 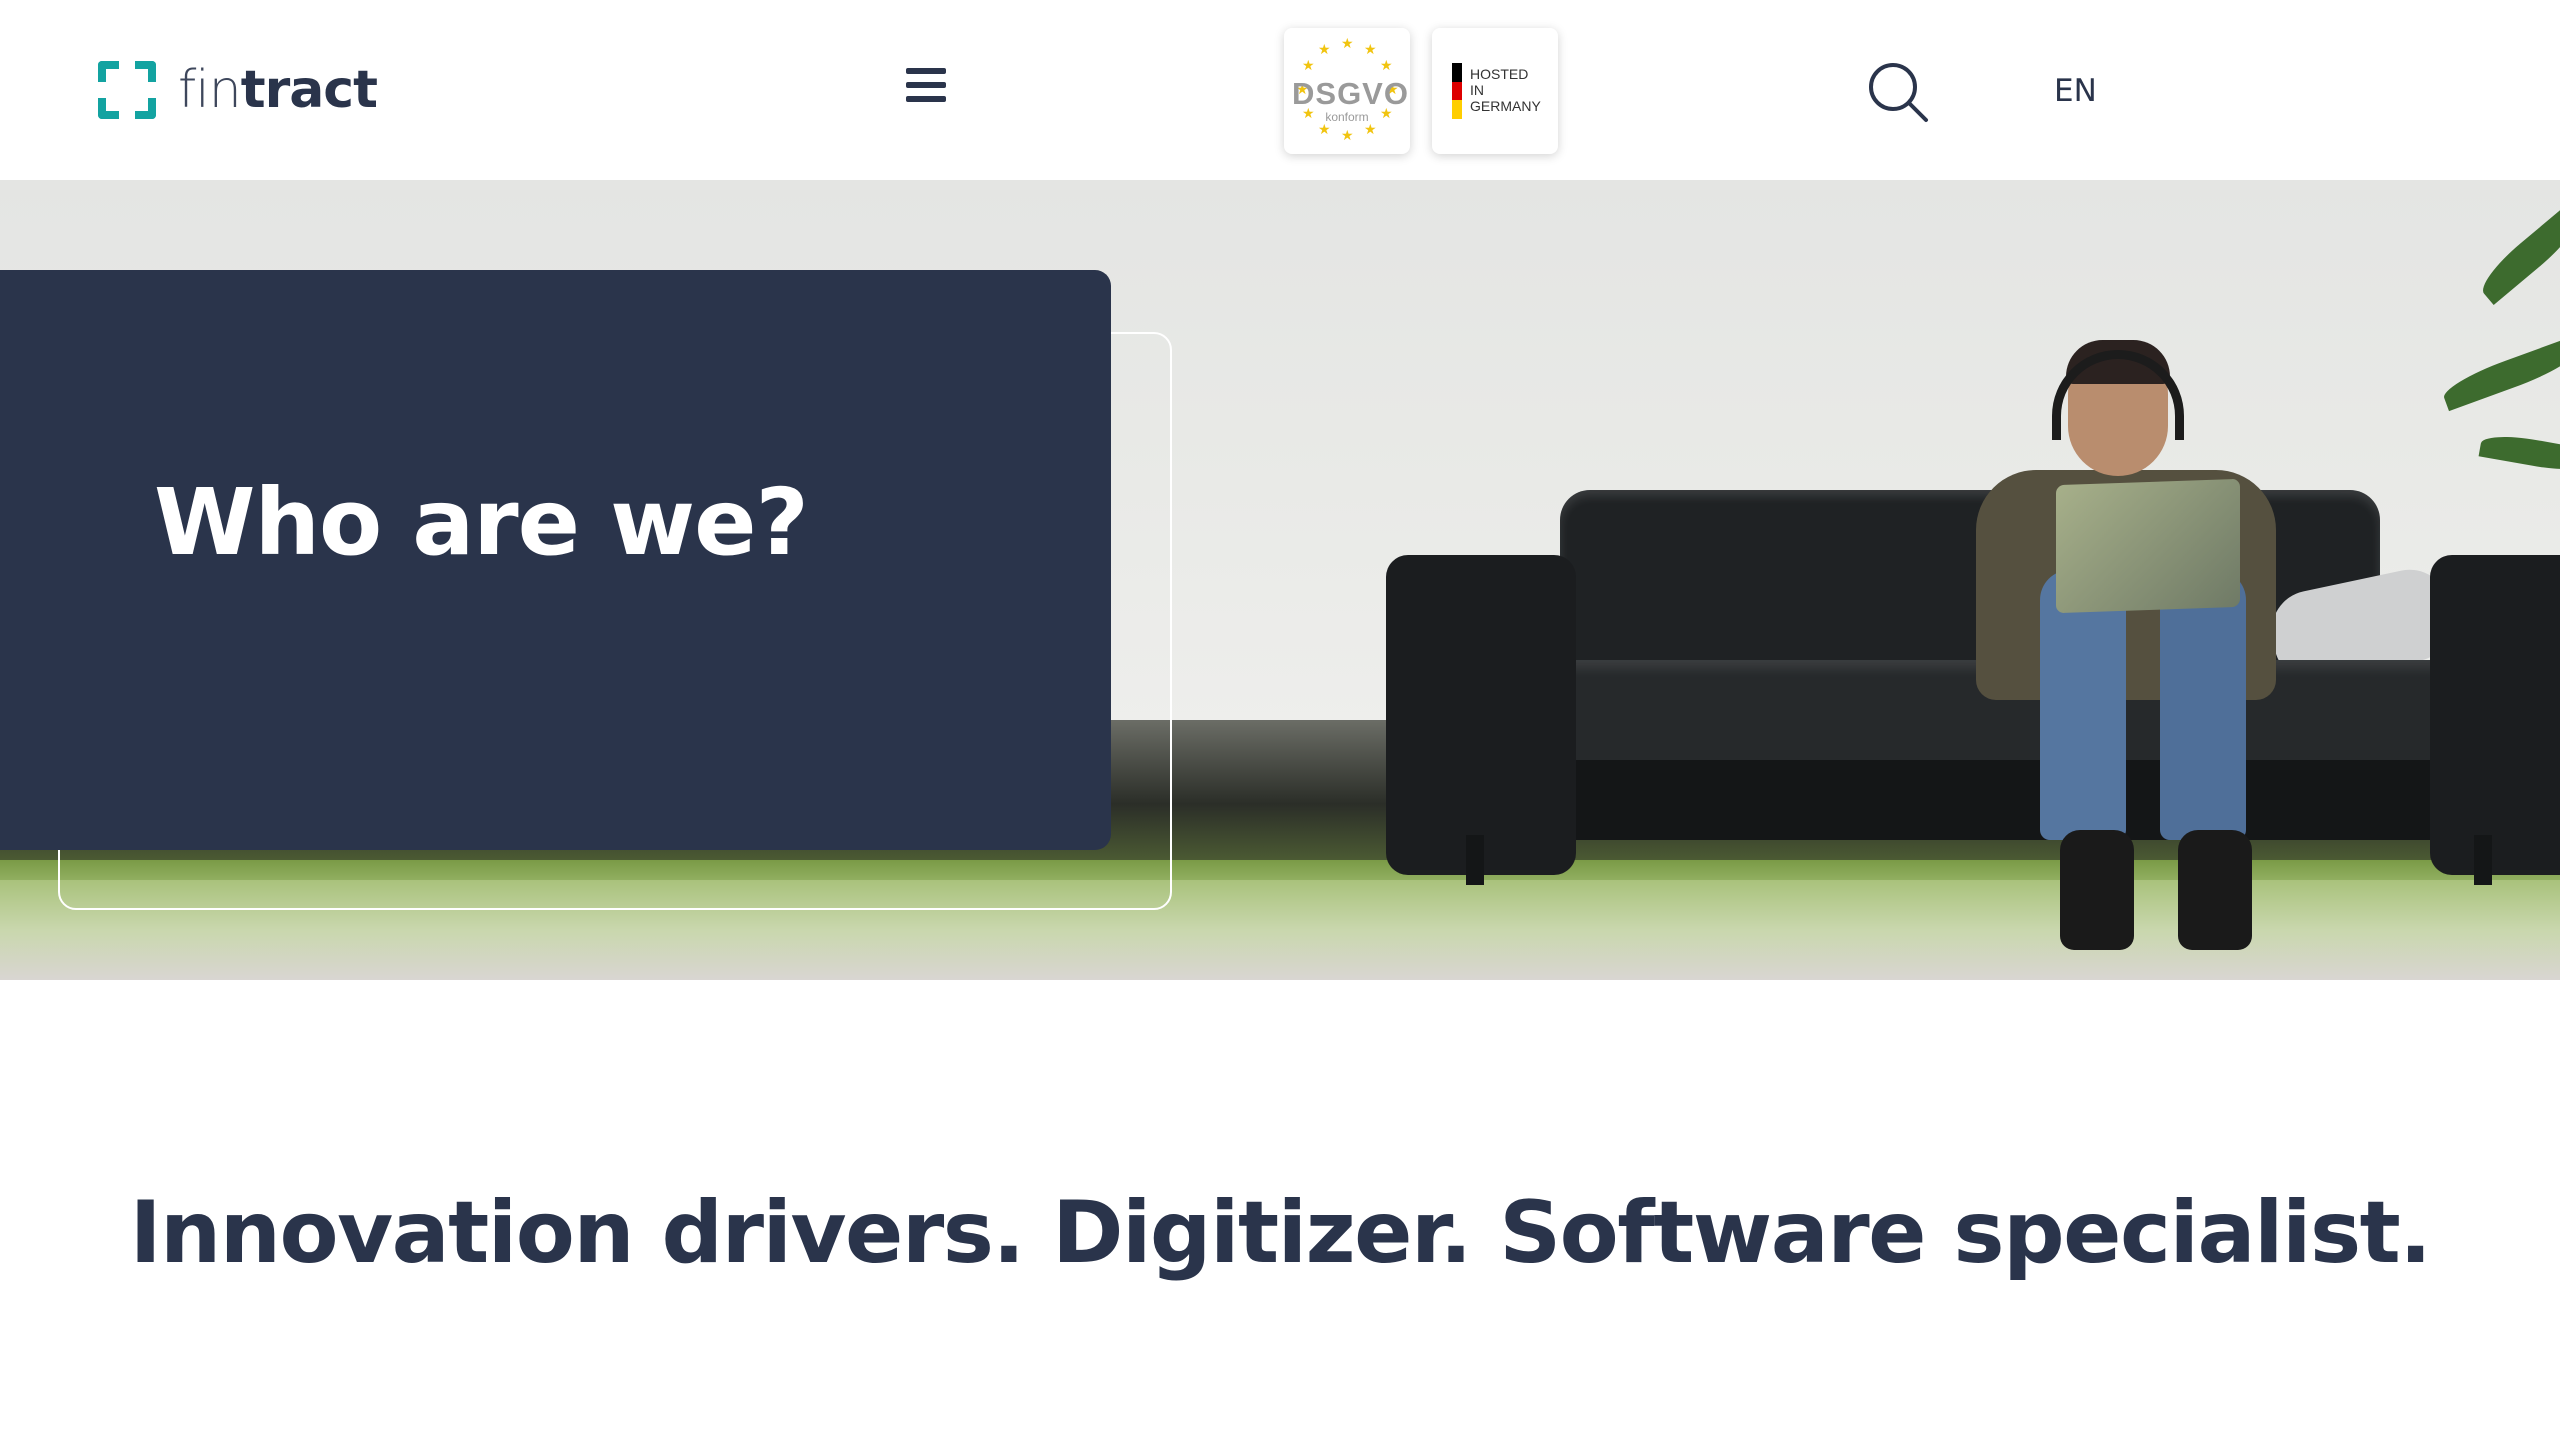 I want to click on dsgvo-badge: ★ ★ ★ ★ ★ ★ ★ ★ ★ ★ ★ ★ DSGVO konform, so click(x=1347, y=91).